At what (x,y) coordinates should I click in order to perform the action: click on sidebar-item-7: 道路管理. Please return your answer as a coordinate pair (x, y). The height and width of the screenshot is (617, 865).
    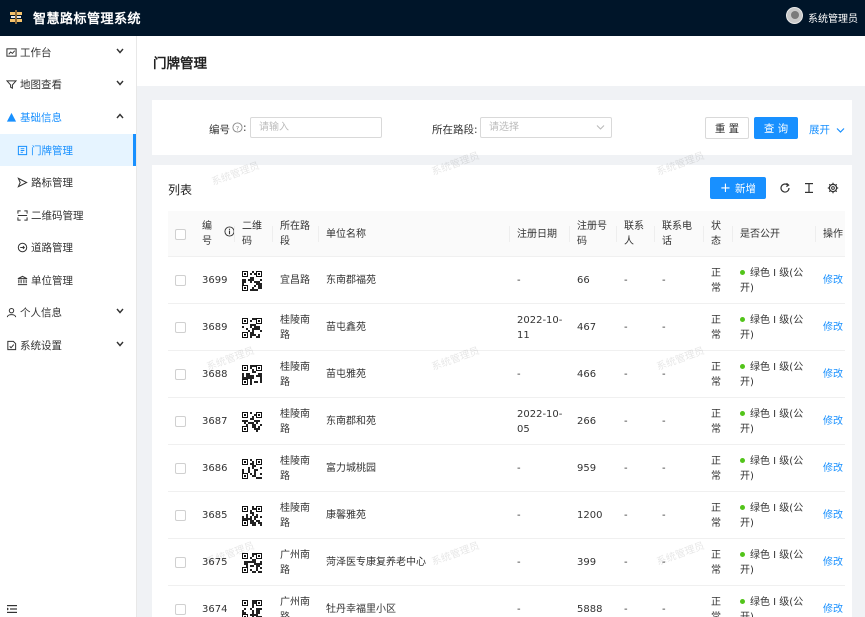
    Looking at the image, I should click on (68, 247).